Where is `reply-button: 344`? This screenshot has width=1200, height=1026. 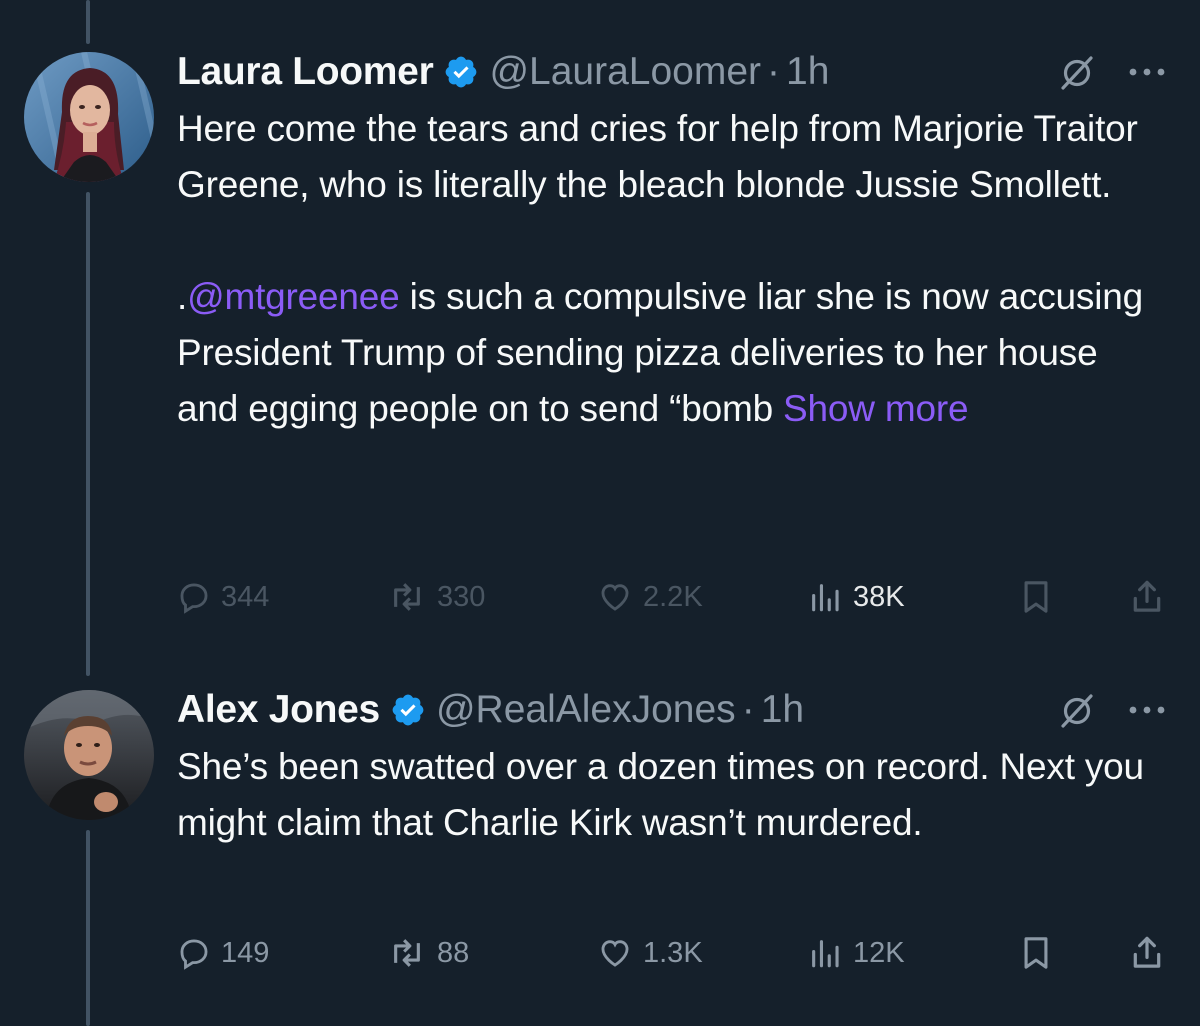
reply-button: 344 is located at coordinates (223, 597).